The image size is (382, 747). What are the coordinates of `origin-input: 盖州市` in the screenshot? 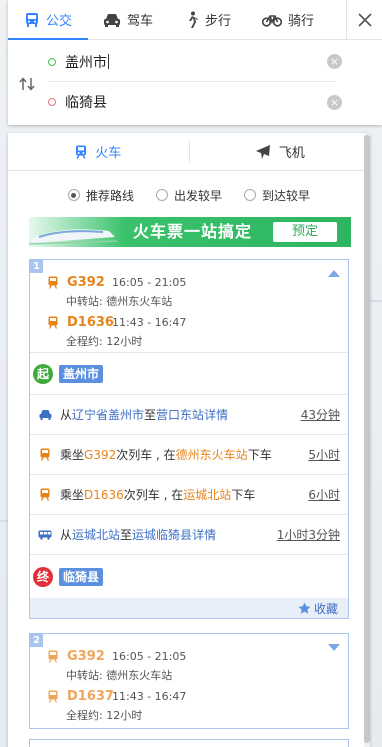 It's located at (86, 62).